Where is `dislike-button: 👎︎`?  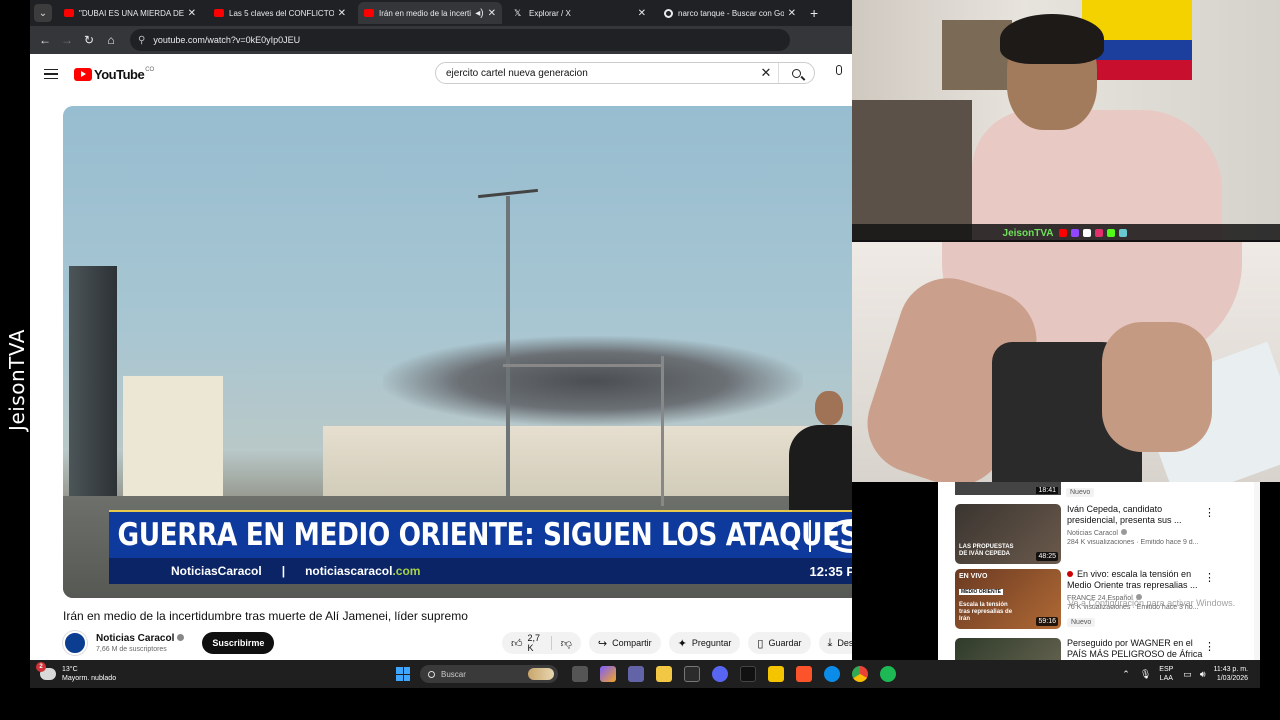 dislike-button: 👎︎ is located at coordinates (566, 643).